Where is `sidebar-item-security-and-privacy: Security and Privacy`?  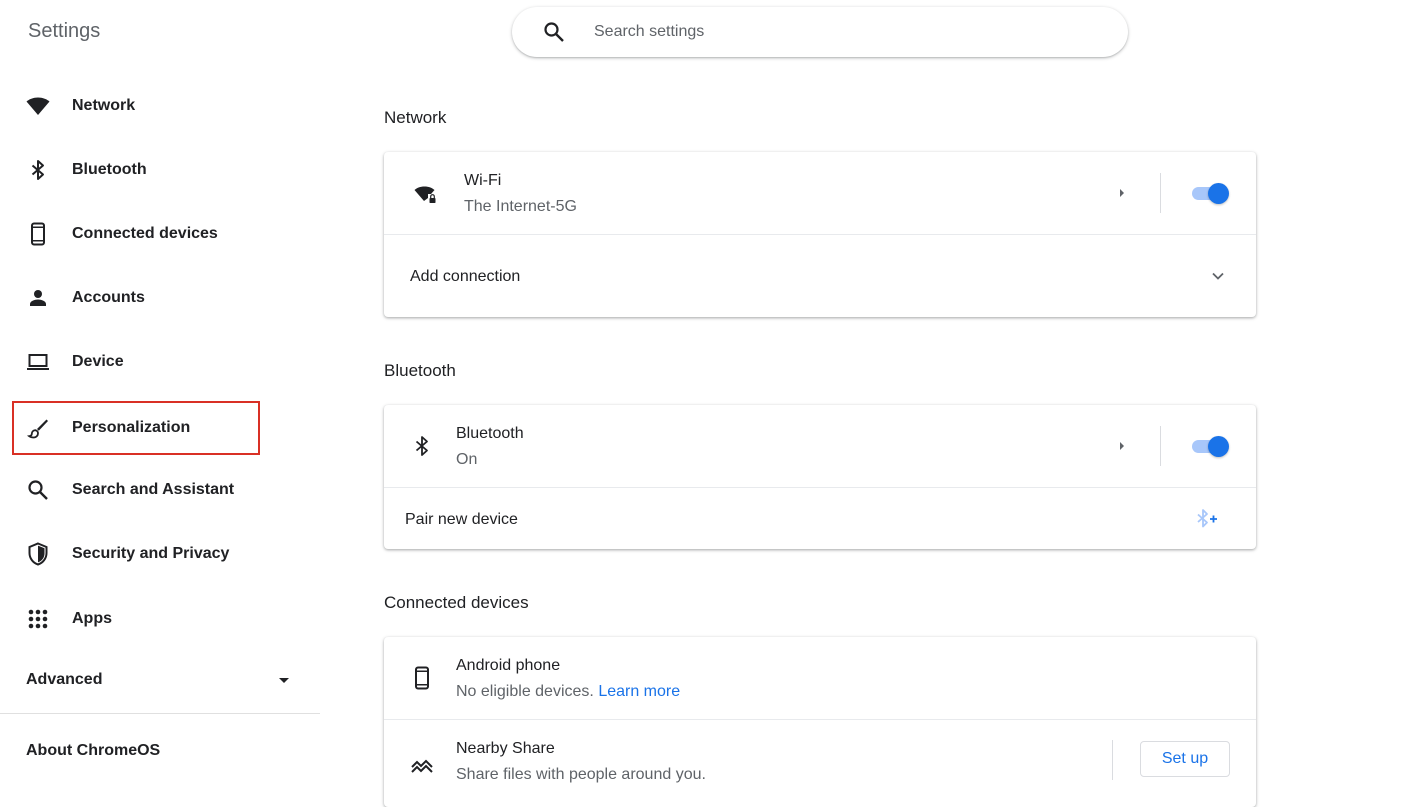 sidebar-item-security-and-privacy: Security and Privacy is located at coordinates (136, 554).